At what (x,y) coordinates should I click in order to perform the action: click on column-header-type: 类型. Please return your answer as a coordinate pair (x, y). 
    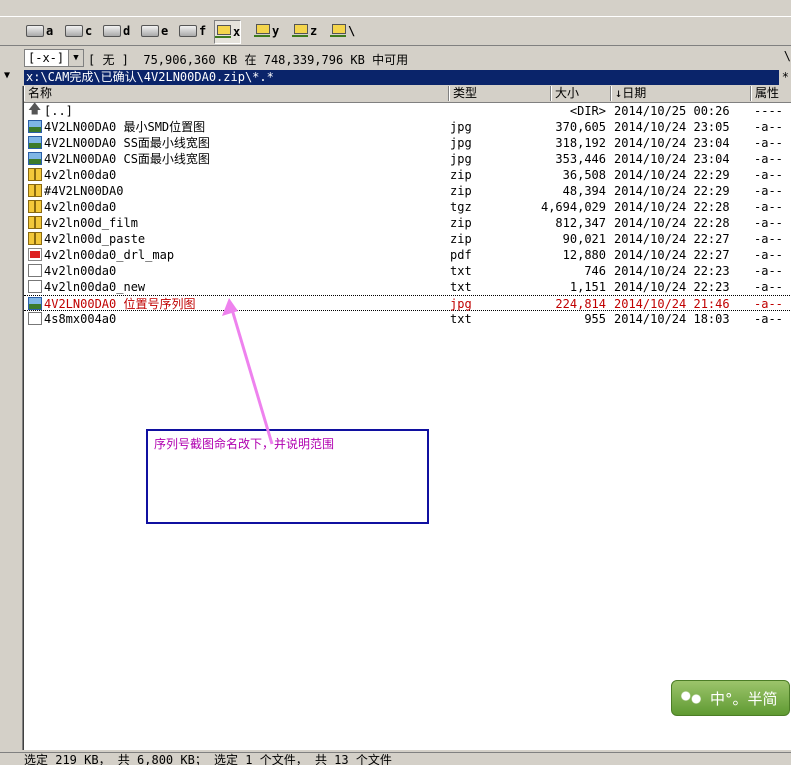
    Looking at the image, I should click on (500, 93).